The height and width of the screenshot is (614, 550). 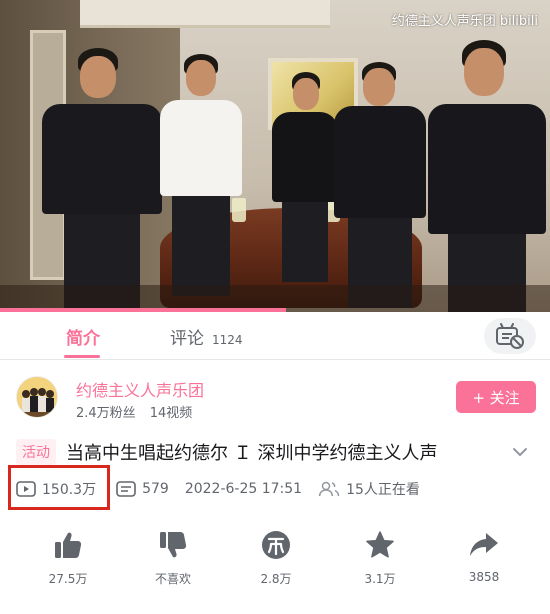 I want to click on video-title: 当高中生唱起约德尔 Ｉ 深圳中学约德主义人声, so click(x=252, y=453).